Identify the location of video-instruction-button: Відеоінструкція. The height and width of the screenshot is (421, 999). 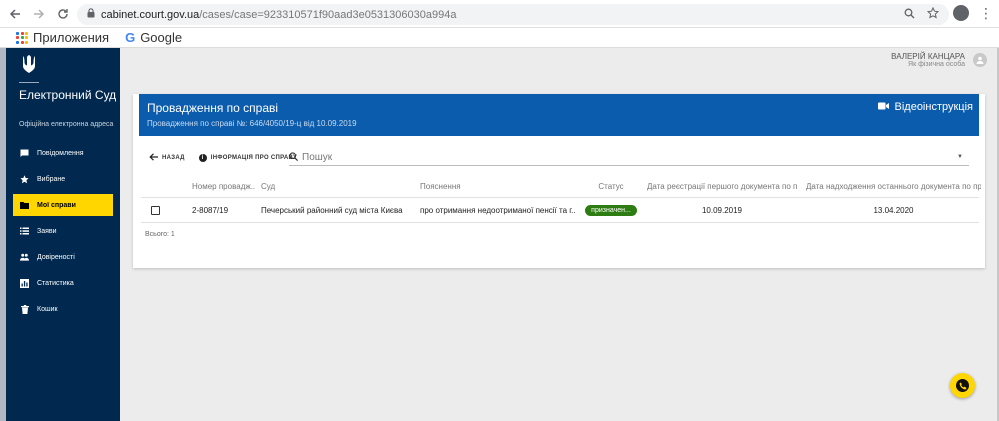
(925, 107).